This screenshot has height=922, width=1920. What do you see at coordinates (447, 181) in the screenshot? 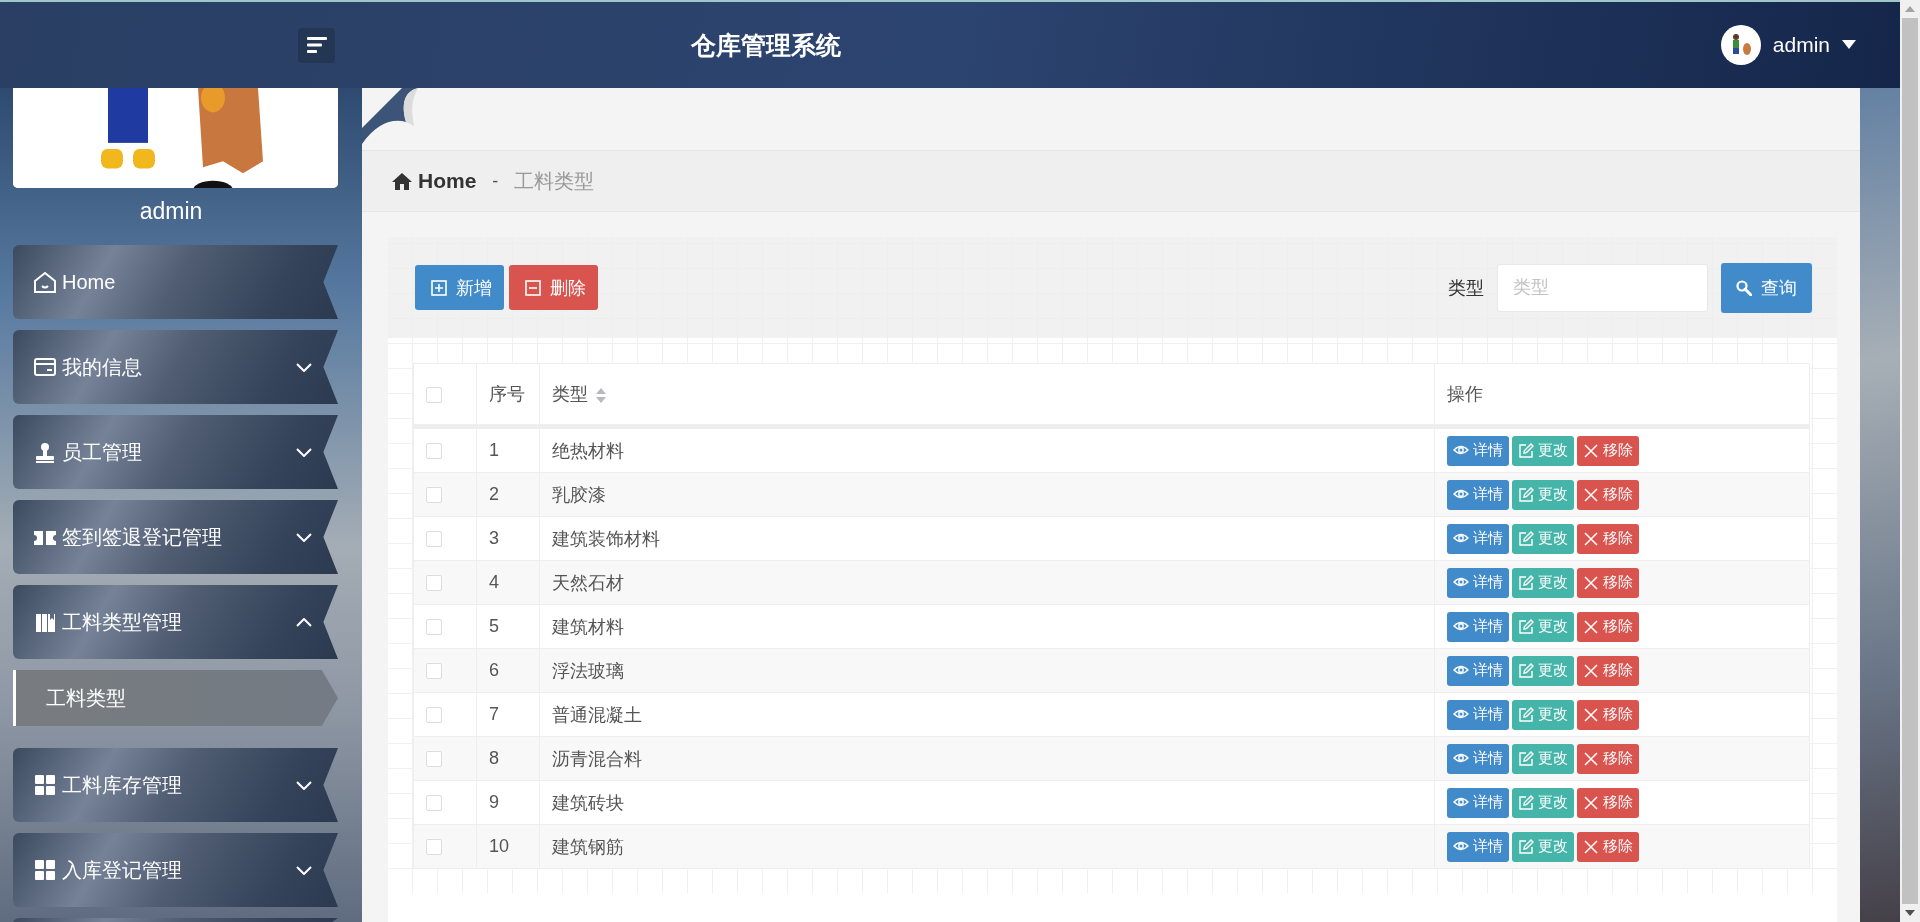
I see `breadcrumb-link: Home` at bounding box center [447, 181].